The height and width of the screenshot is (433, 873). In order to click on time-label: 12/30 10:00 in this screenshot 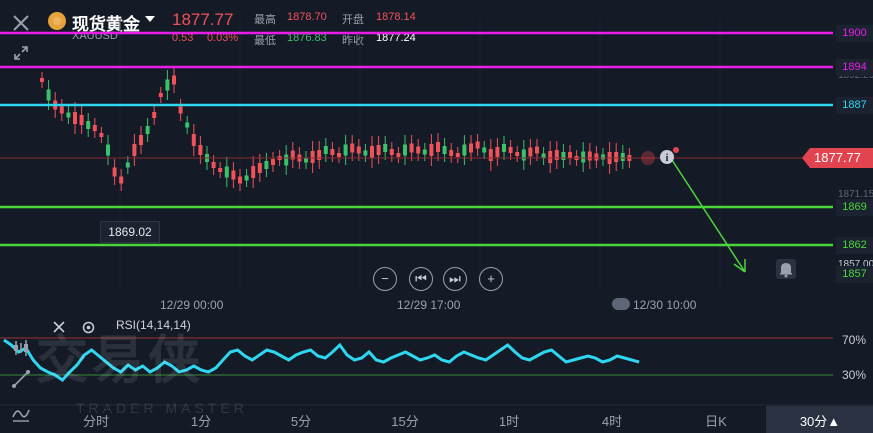, I will do `click(665, 305)`.